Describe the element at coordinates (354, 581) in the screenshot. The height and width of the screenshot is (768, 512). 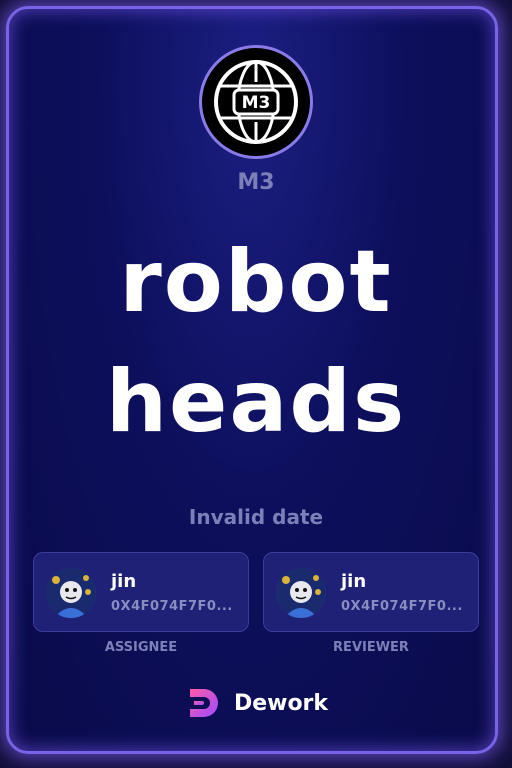
I see `reviewer-name: jin` at that location.